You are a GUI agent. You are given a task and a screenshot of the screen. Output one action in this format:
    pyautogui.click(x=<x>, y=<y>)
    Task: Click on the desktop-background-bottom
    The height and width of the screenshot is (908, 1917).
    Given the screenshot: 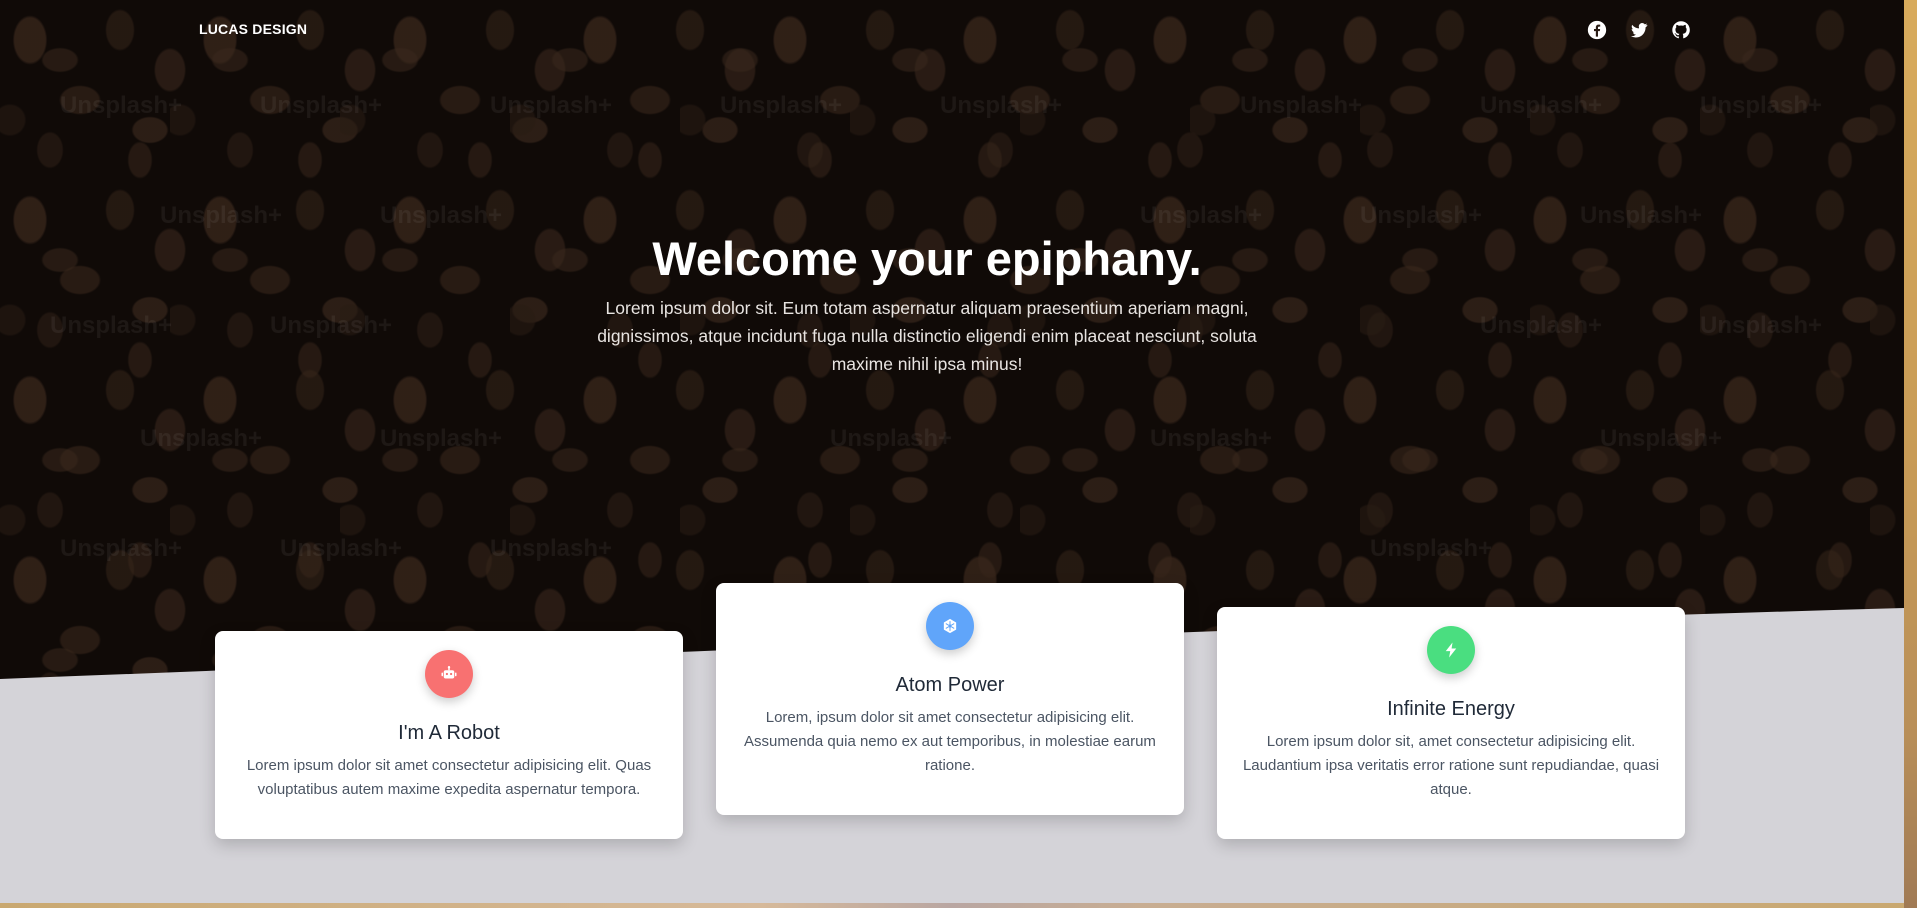 What is the action you would take?
    pyautogui.click(x=952, y=905)
    